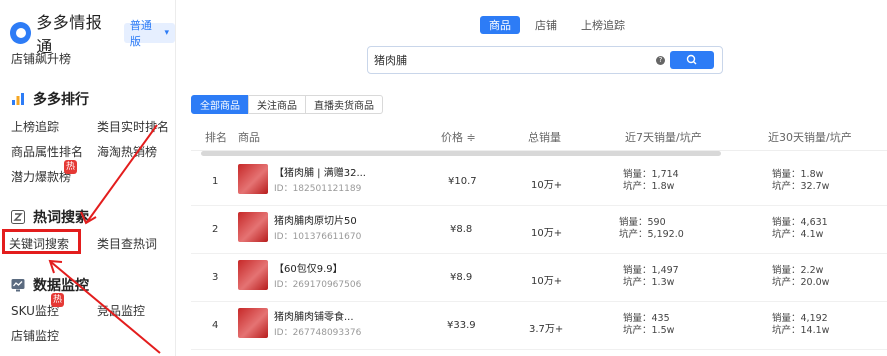 The height and width of the screenshot is (356, 887). I want to click on search-bar: ?, so click(545, 60).